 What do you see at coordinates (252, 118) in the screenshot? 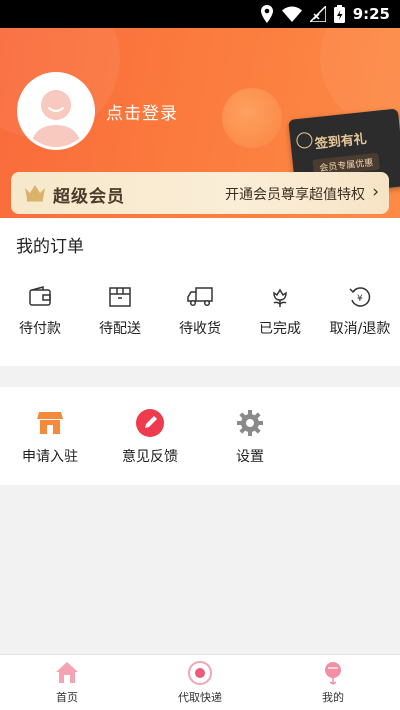
I see `decor-bubble` at bounding box center [252, 118].